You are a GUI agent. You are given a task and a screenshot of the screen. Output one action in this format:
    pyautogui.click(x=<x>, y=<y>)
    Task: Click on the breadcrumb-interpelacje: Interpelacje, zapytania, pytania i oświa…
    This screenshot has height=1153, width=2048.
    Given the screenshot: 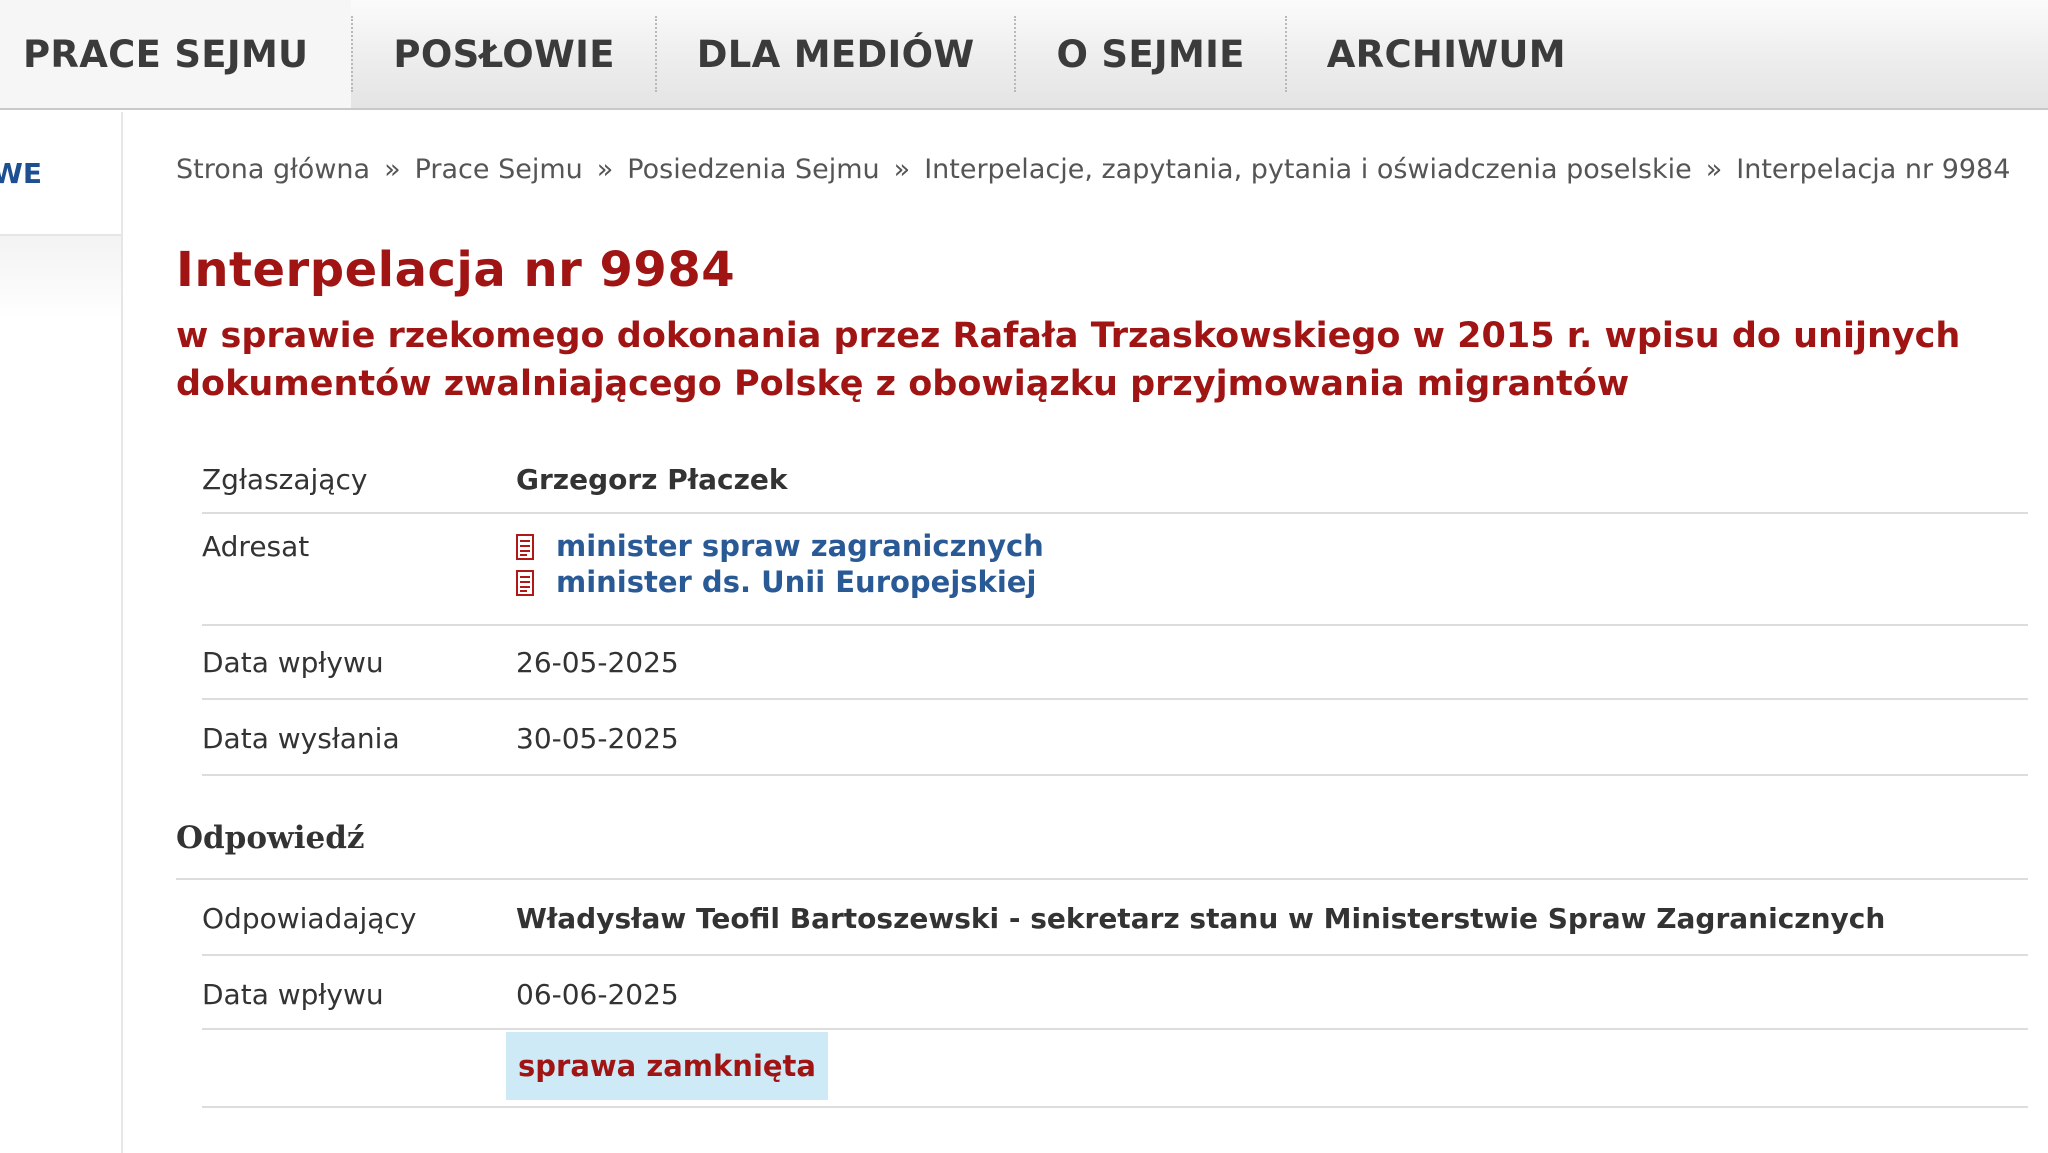 What is the action you would take?
    pyautogui.click(x=1308, y=169)
    